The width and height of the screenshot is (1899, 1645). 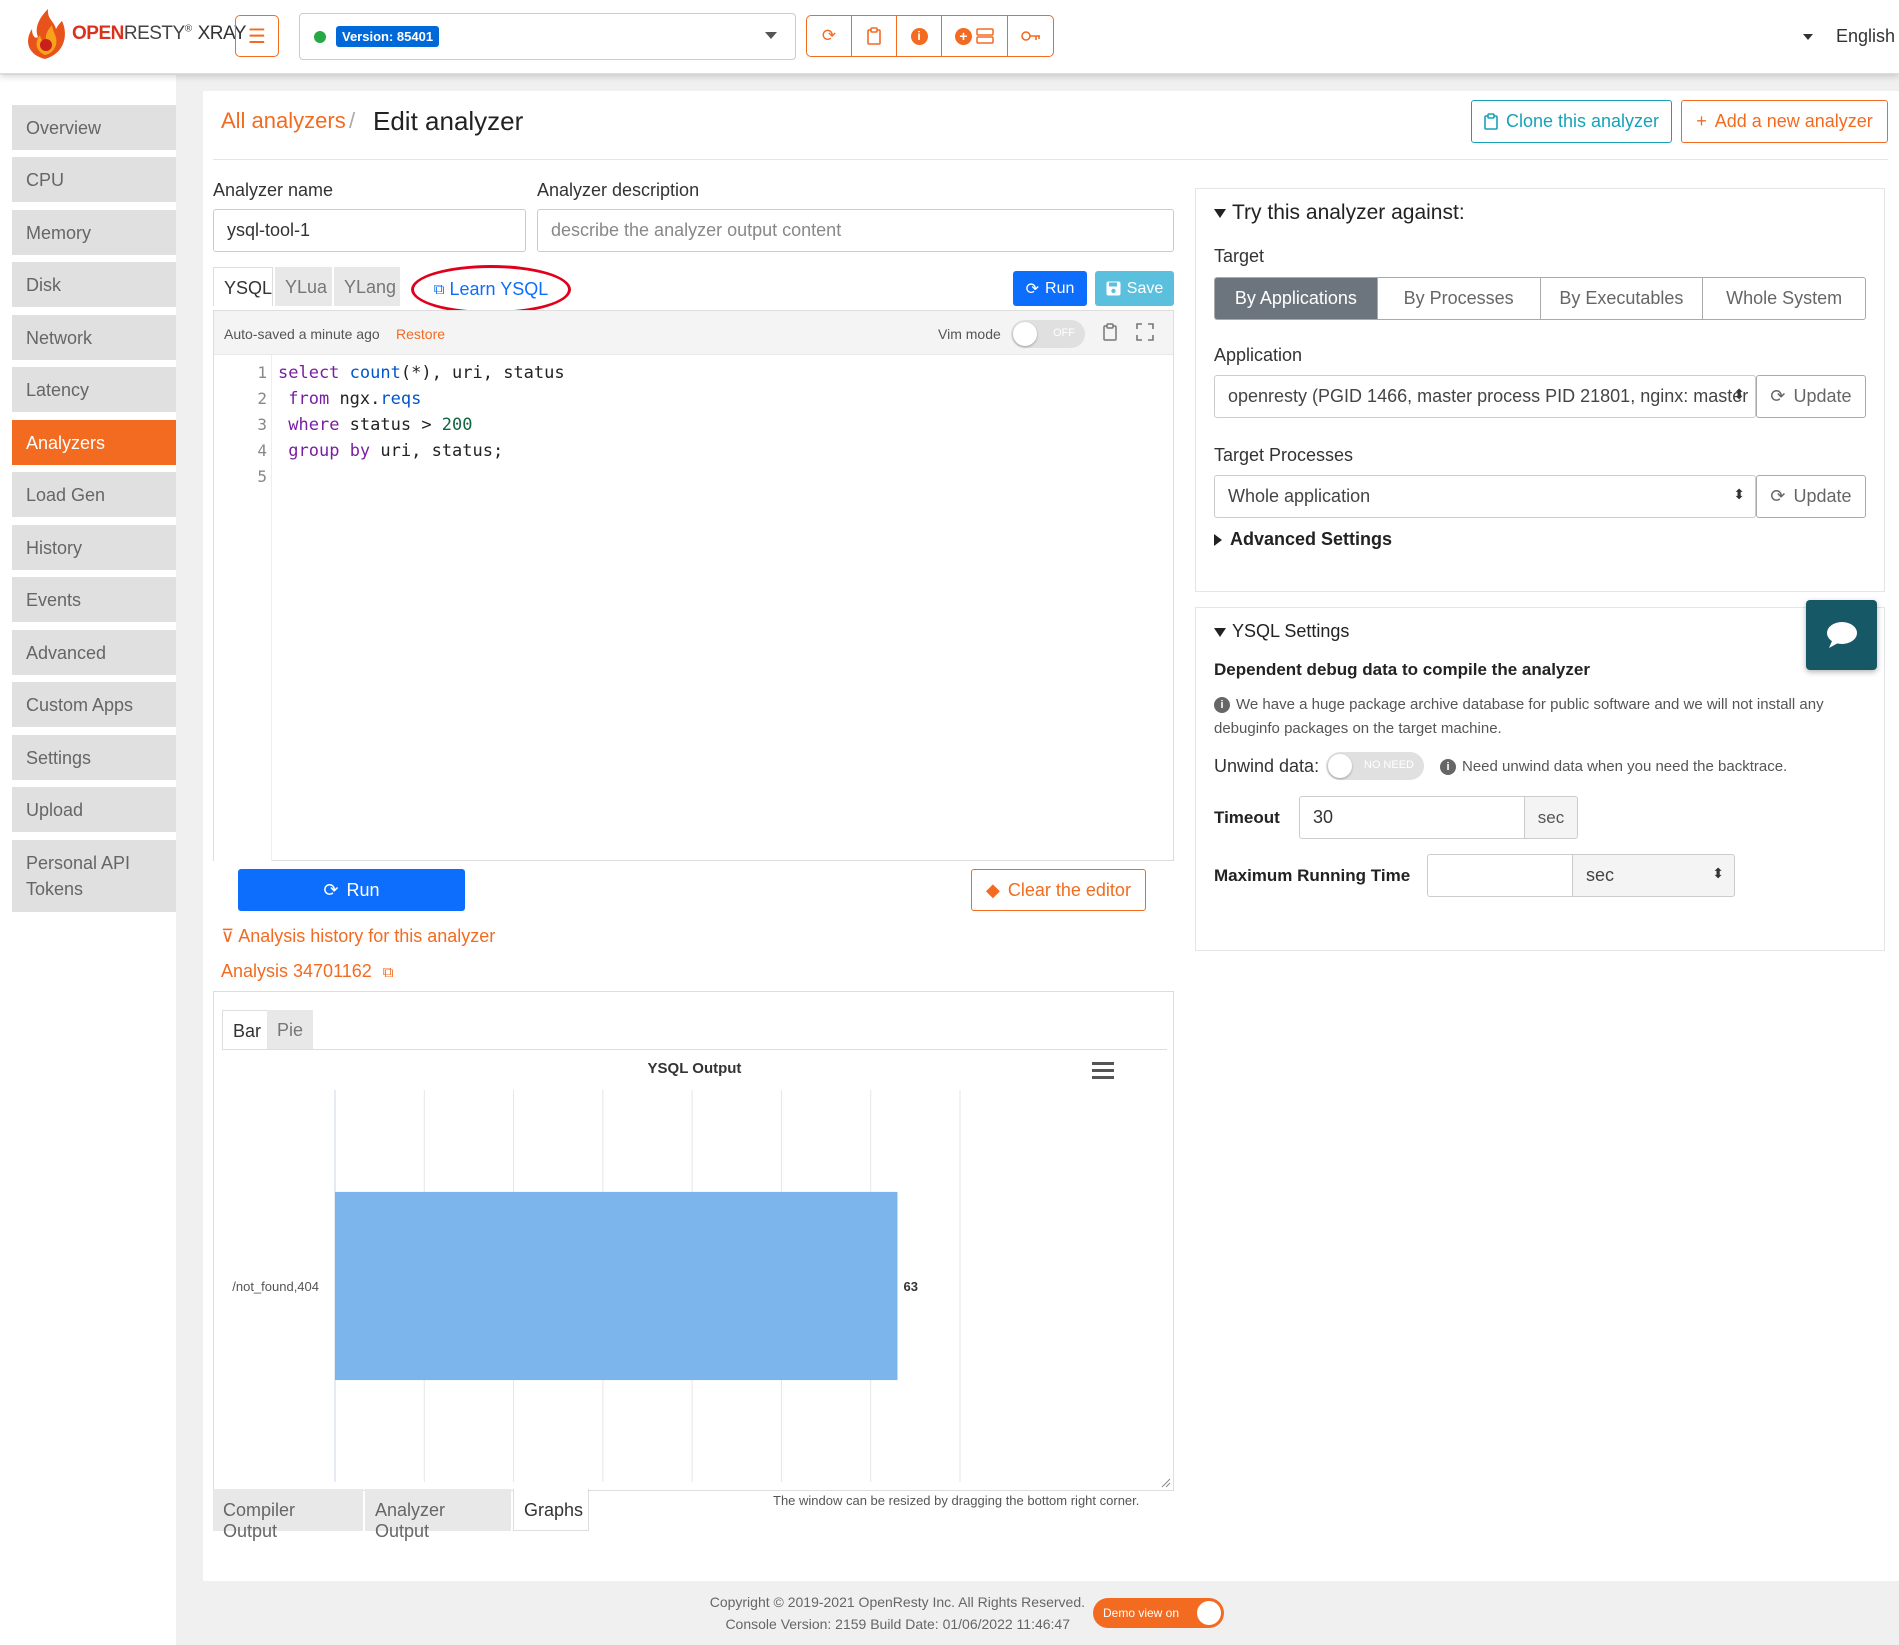 What do you see at coordinates (1622, 298) in the screenshot?
I see `target-by-executables: By Executables` at bounding box center [1622, 298].